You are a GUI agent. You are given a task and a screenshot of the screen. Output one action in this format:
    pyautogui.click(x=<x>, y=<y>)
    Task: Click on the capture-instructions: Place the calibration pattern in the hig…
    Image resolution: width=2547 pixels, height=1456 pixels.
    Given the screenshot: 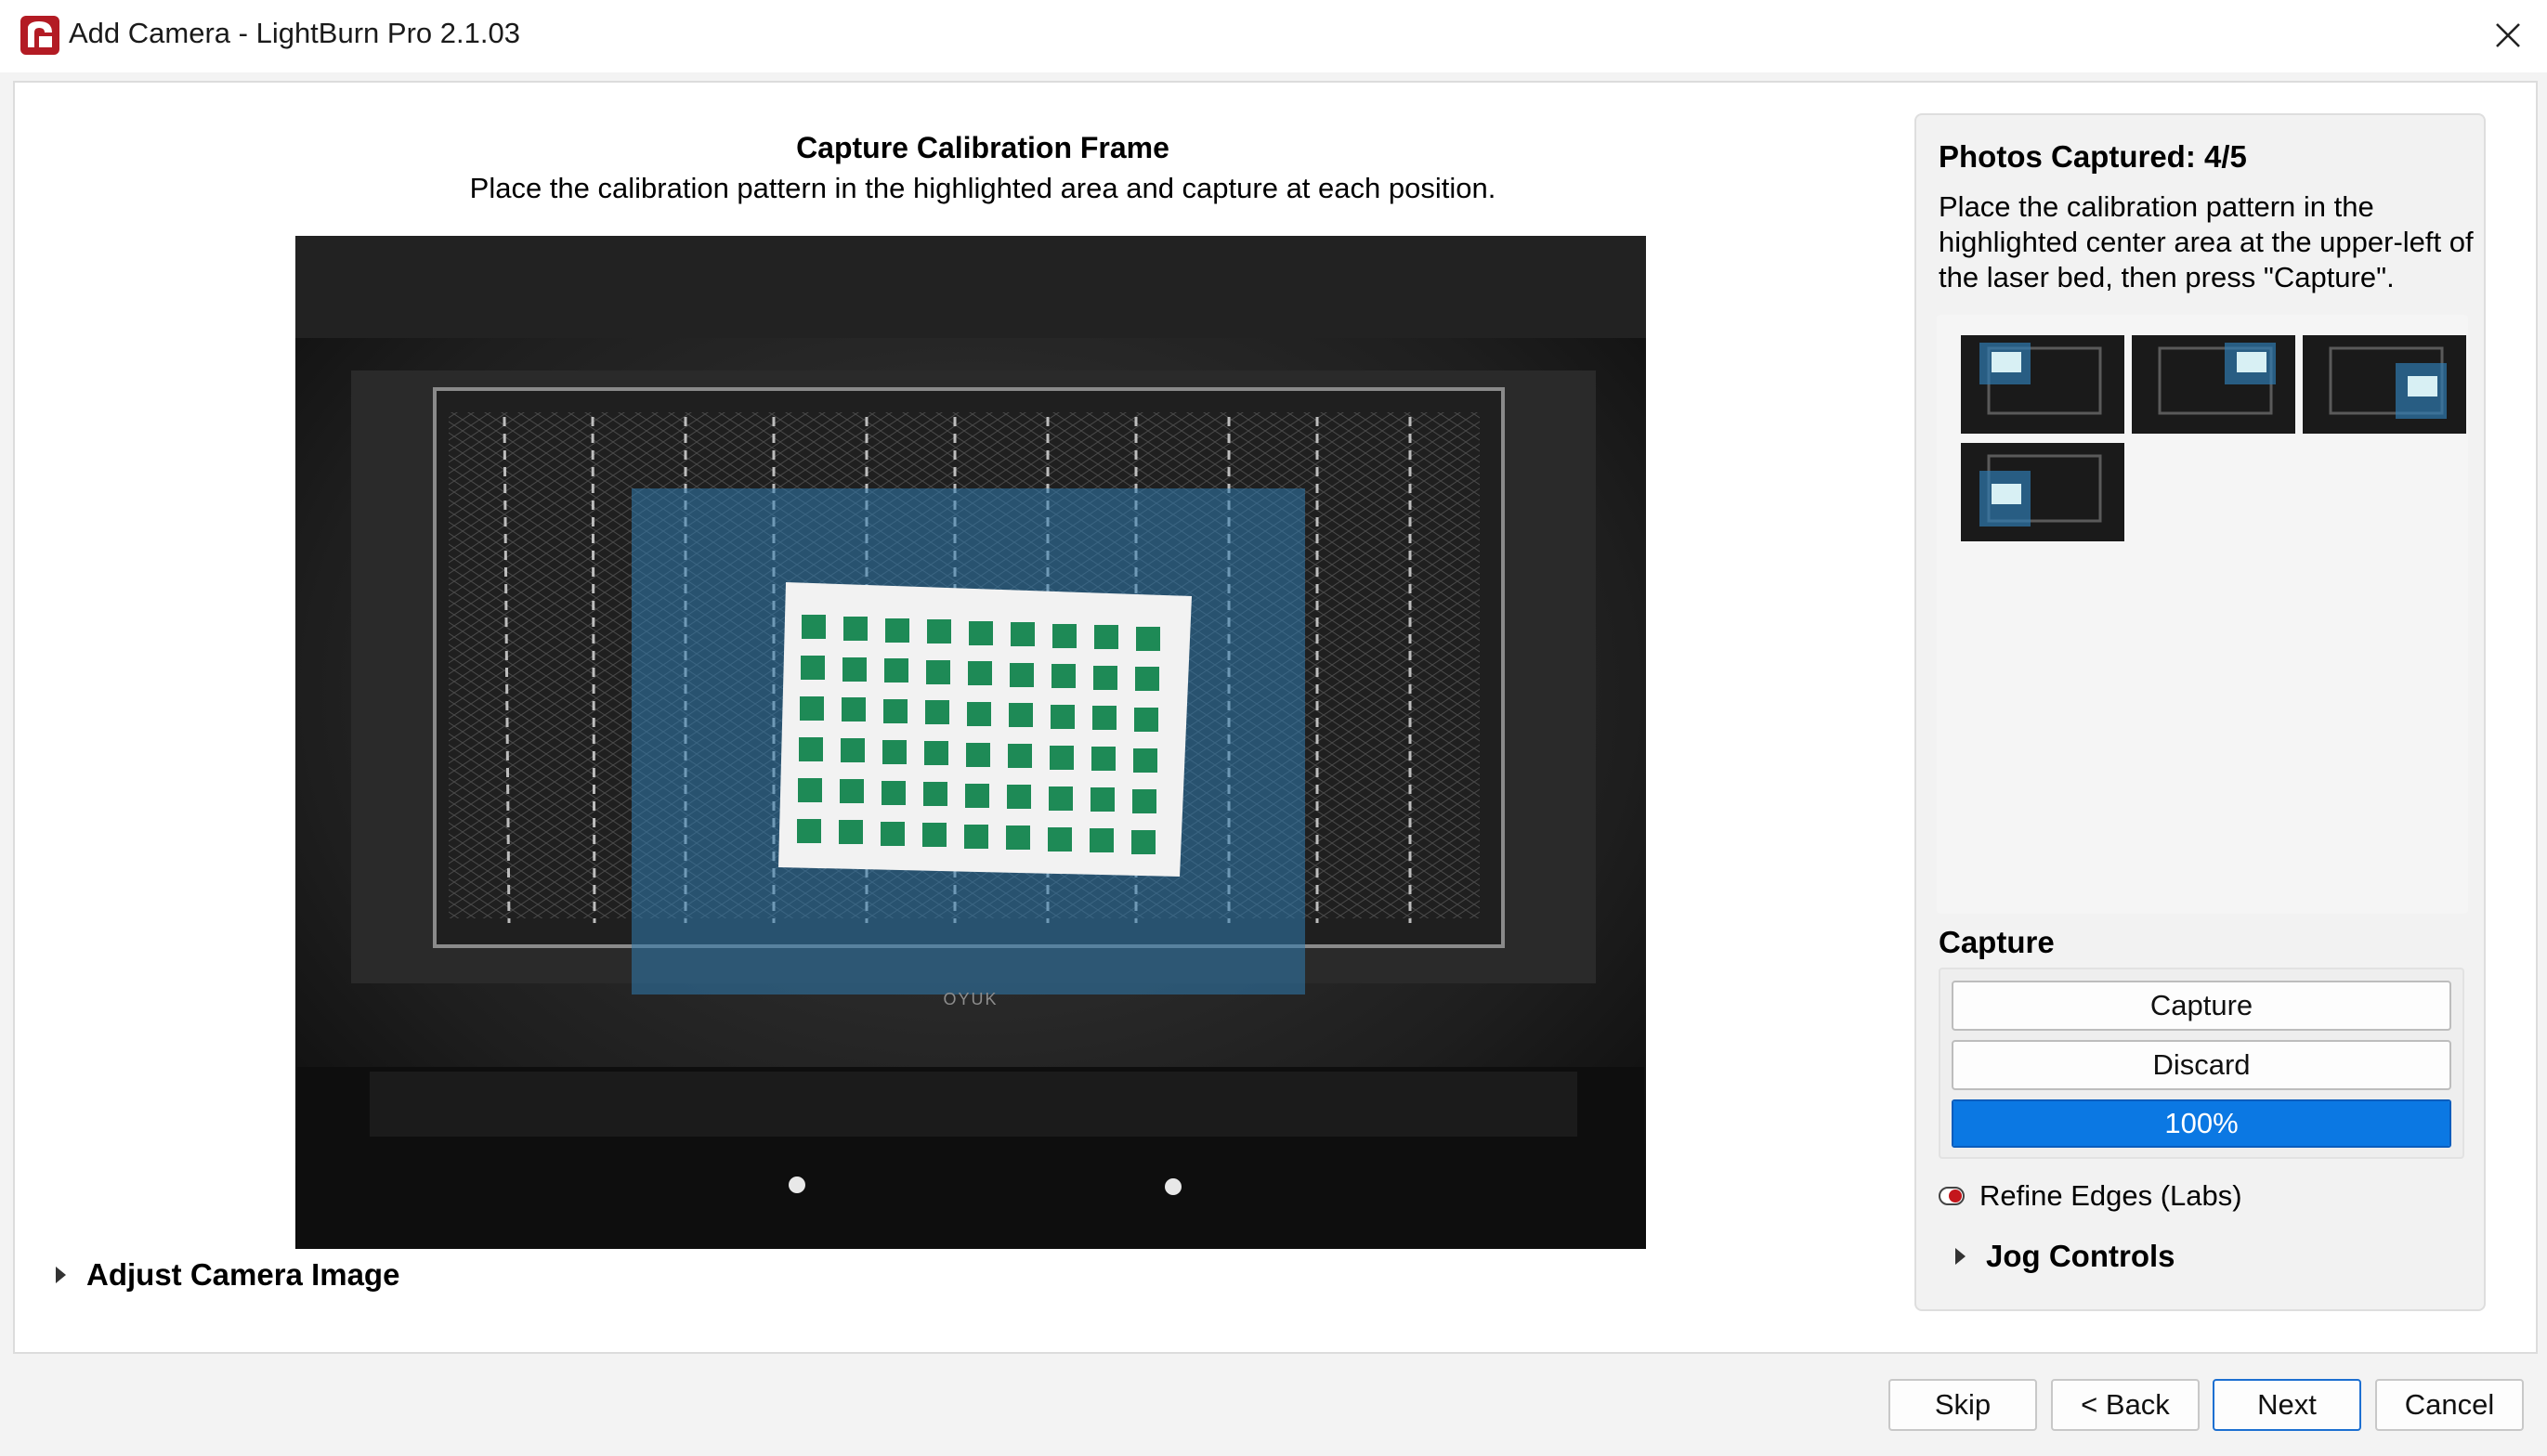 What is the action you would take?
    pyautogui.click(x=2207, y=241)
    